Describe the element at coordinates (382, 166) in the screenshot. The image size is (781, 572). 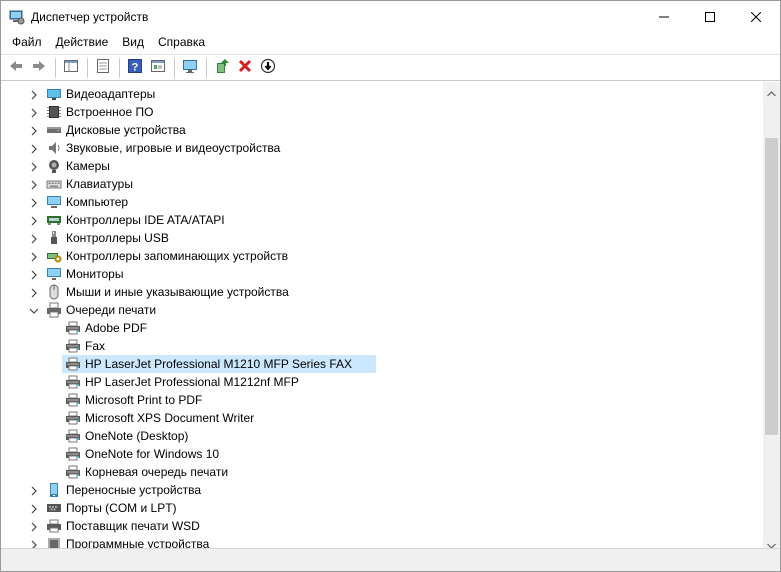
I see `tree-category-row: Камеры` at that location.